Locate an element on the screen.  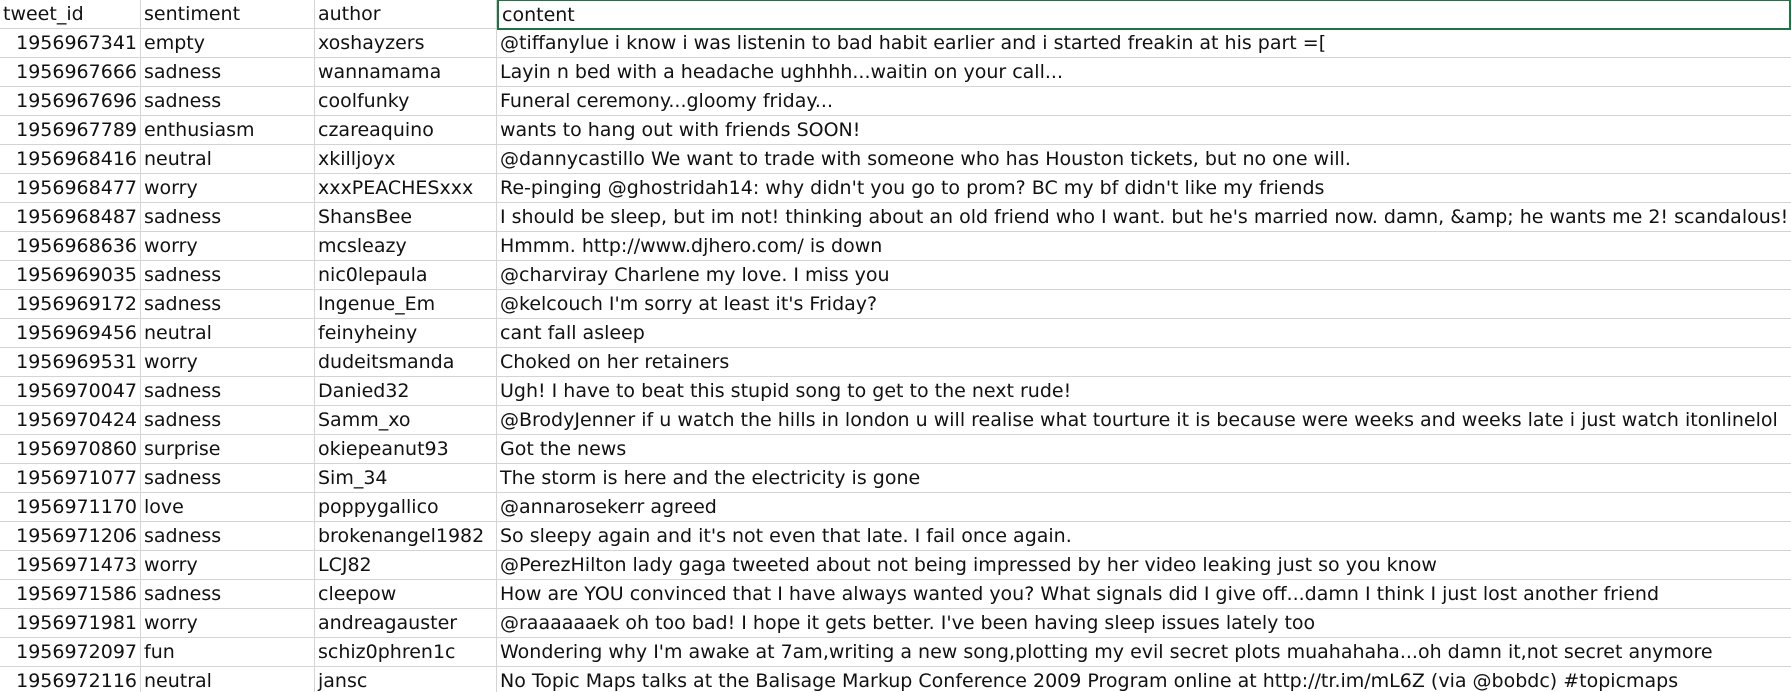
cell-sentiment: fun is located at coordinates (228, 652).